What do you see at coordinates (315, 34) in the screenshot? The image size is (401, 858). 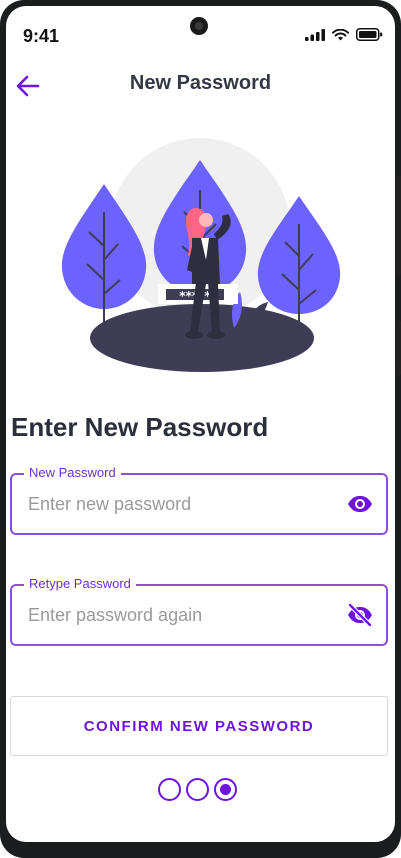 I see `signal-icon` at bounding box center [315, 34].